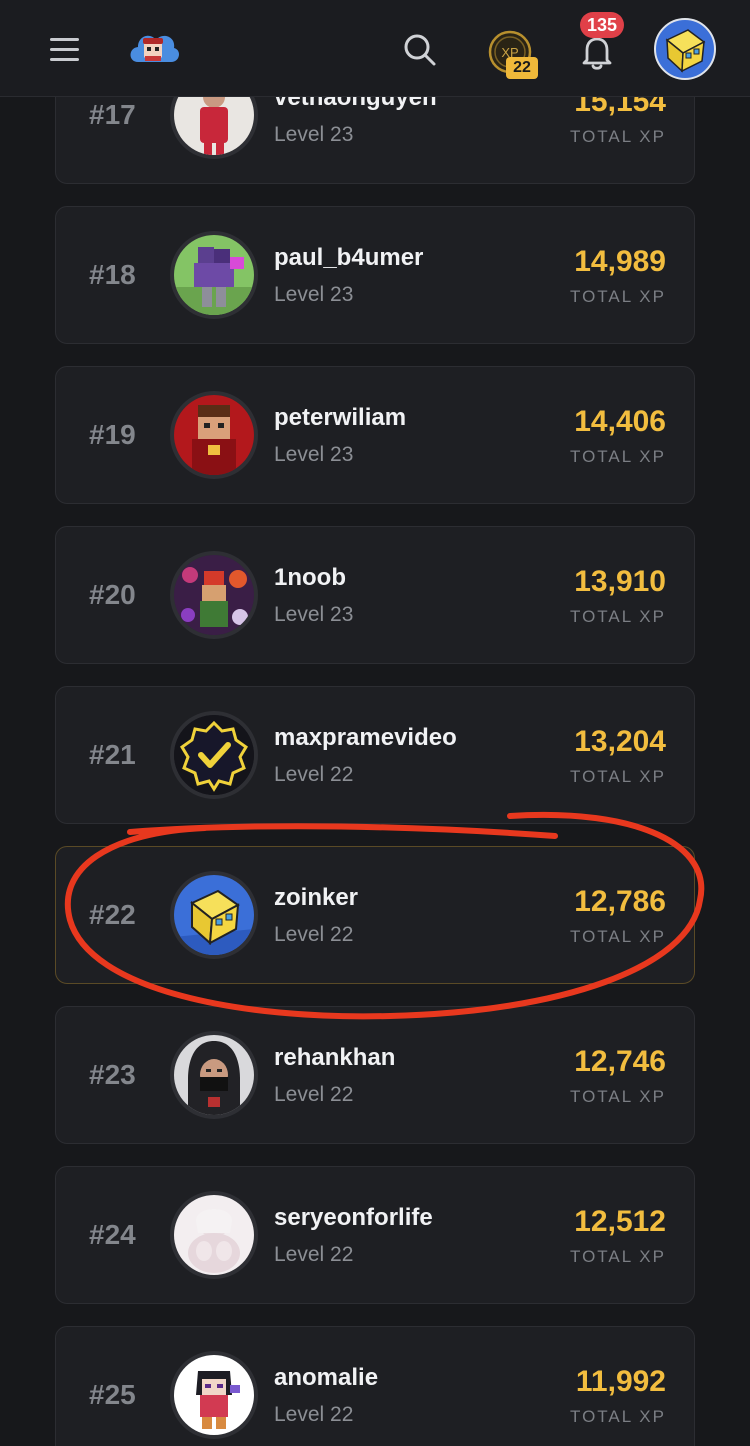 This screenshot has width=750, height=1446. Describe the element at coordinates (348, 258) in the screenshot. I see `username: paul_b4umer` at that location.